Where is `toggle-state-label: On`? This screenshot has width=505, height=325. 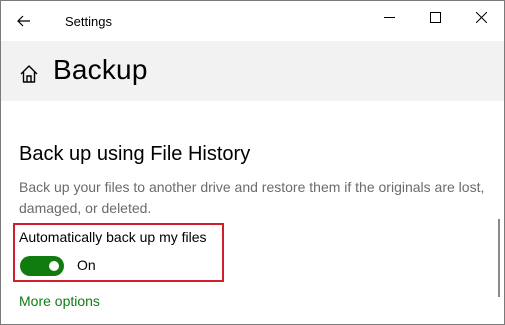
toggle-state-label: On is located at coordinates (86, 265).